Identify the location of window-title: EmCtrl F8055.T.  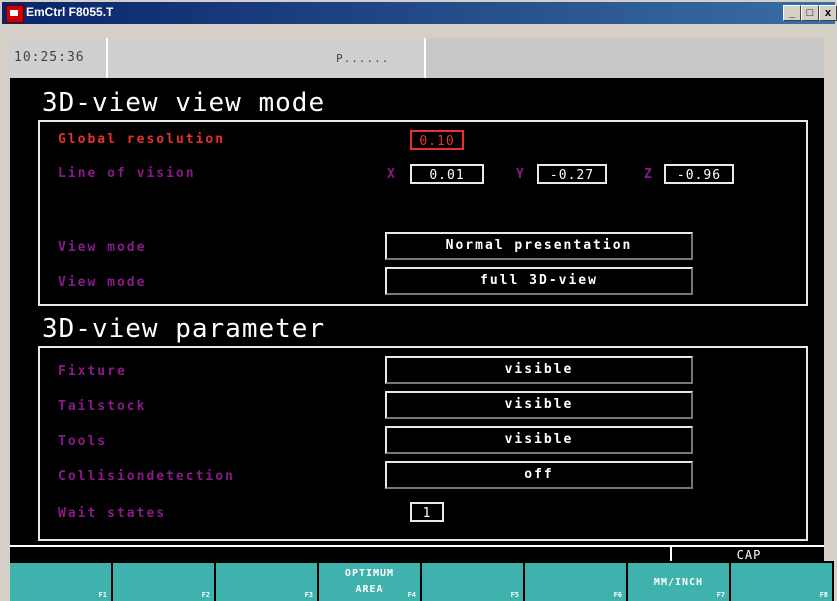
(70, 12).